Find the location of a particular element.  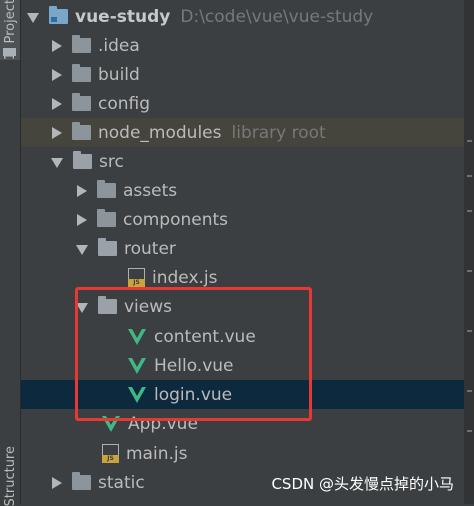

tree-row-src: src is located at coordinates (242, 161).